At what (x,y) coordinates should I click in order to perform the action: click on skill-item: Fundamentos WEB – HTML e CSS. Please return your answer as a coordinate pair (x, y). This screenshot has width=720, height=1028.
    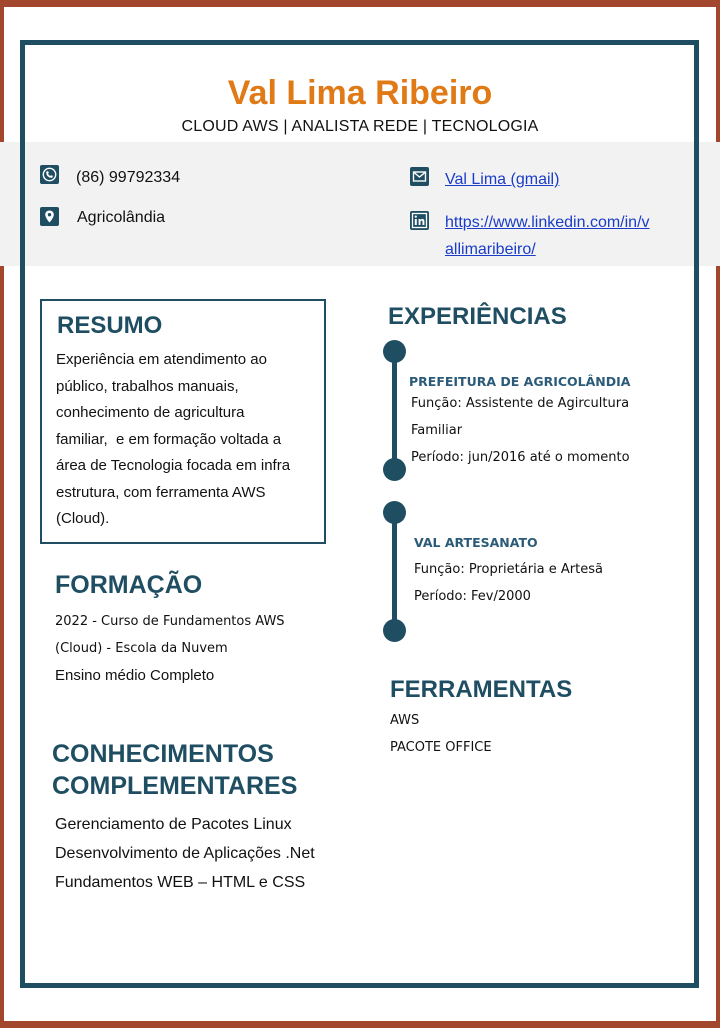
    Looking at the image, I should click on (180, 882).